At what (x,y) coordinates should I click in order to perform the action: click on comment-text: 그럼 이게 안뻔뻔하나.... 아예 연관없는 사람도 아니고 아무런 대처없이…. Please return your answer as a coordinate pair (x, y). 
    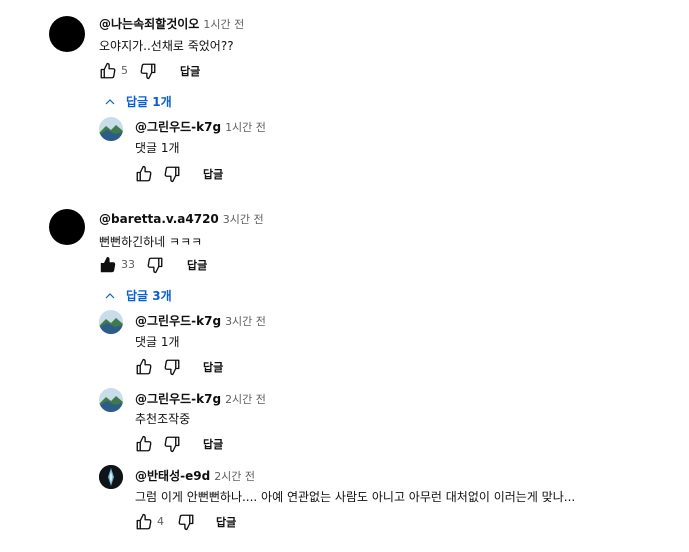
    Looking at the image, I should click on (355, 497).